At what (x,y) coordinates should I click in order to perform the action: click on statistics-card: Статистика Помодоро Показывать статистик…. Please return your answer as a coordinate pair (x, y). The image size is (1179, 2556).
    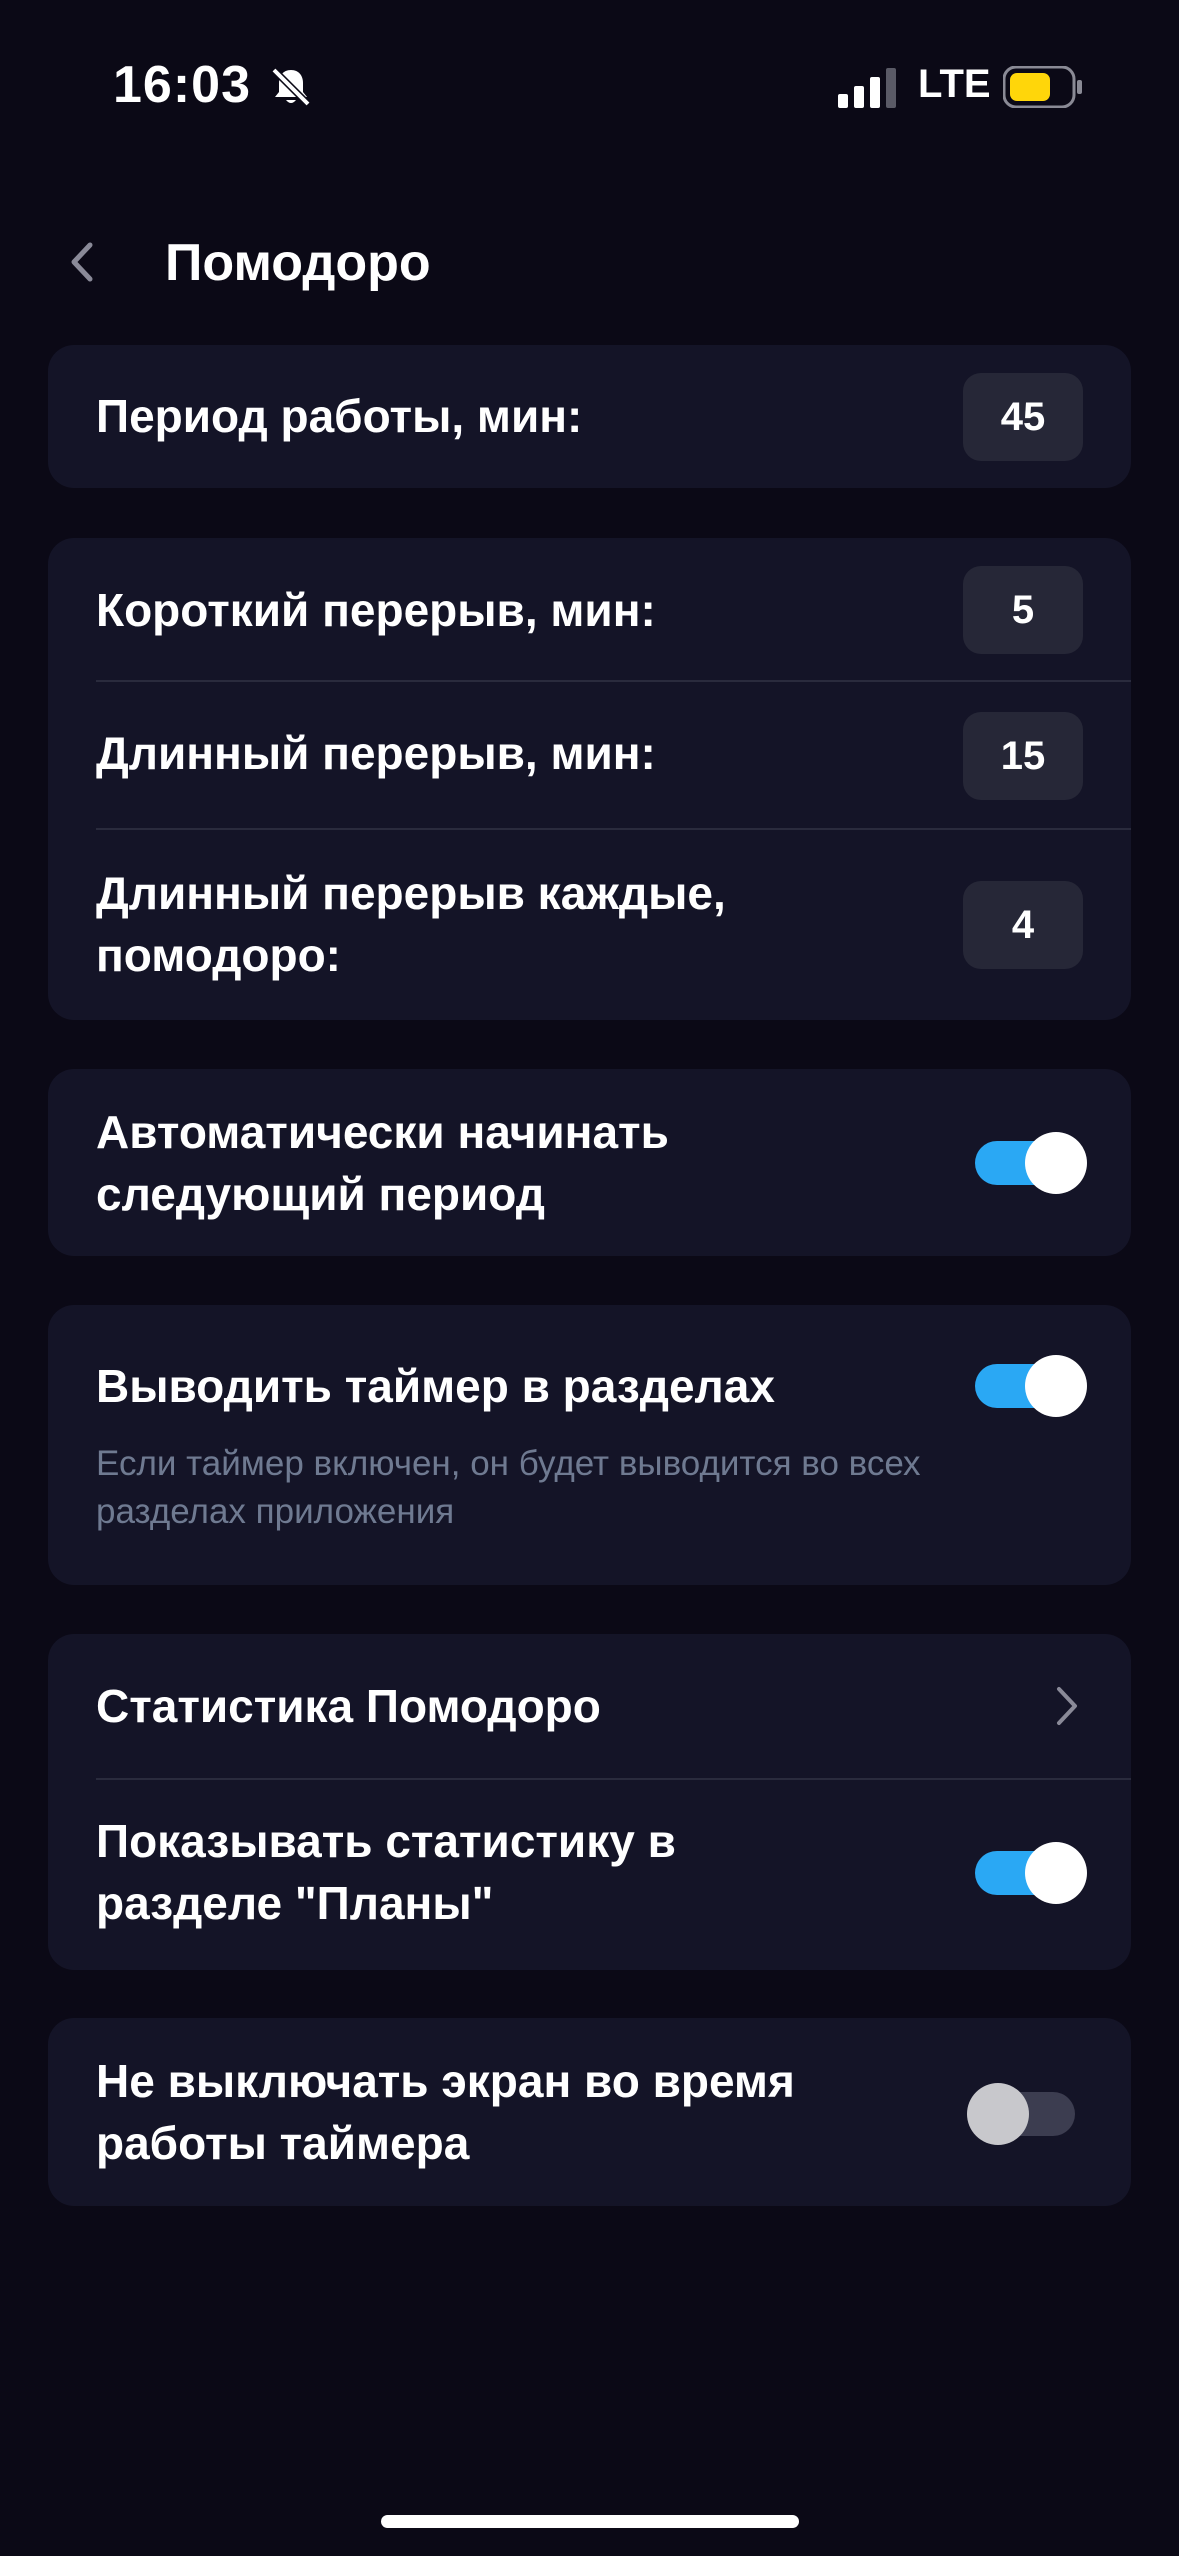
    Looking at the image, I should click on (589, 1802).